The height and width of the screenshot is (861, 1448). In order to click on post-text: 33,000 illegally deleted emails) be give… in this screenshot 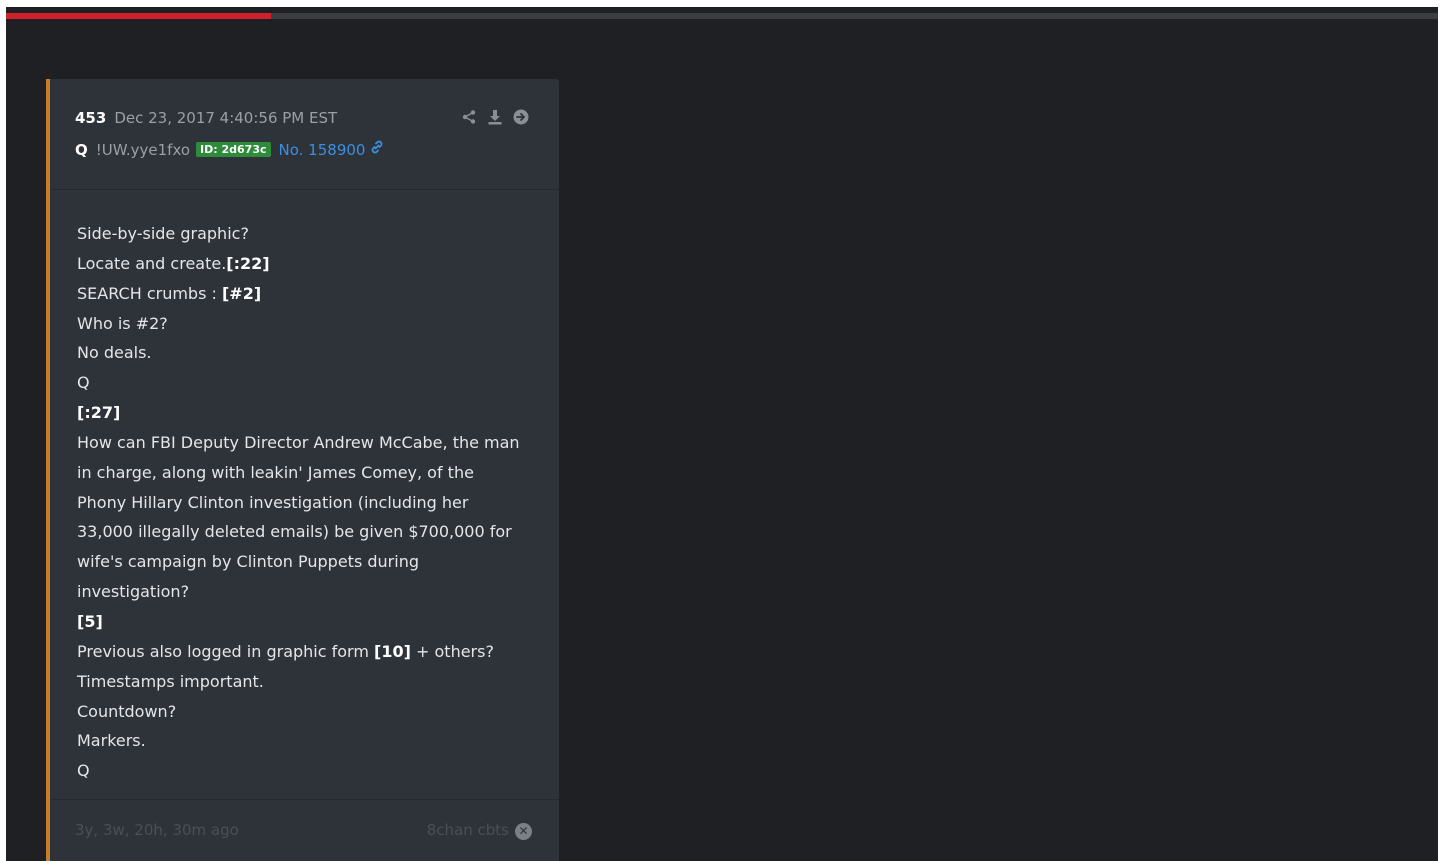, I will do `click(294, 532)`.